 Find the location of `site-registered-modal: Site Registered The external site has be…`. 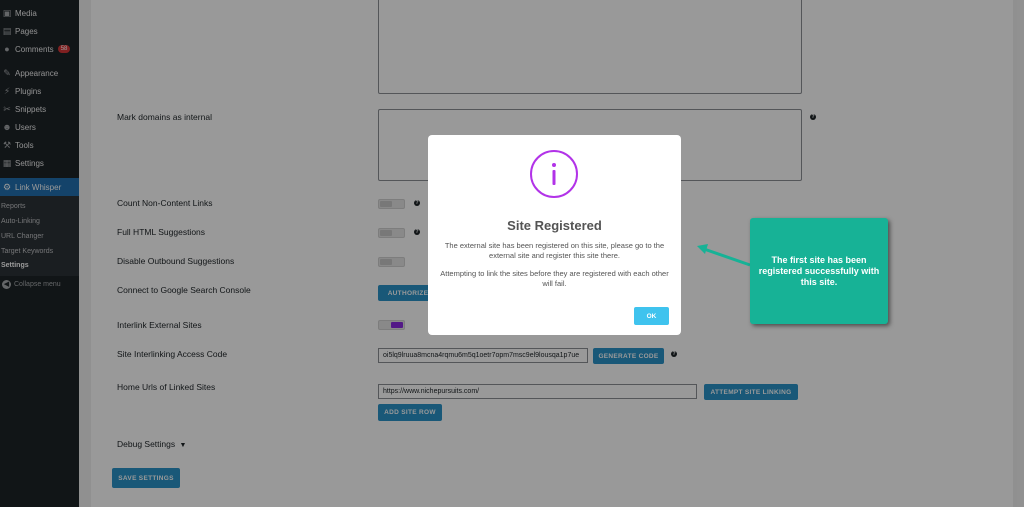

site-registered-modal: Site Registered The external site has be… is located at coordinates (554, 235).